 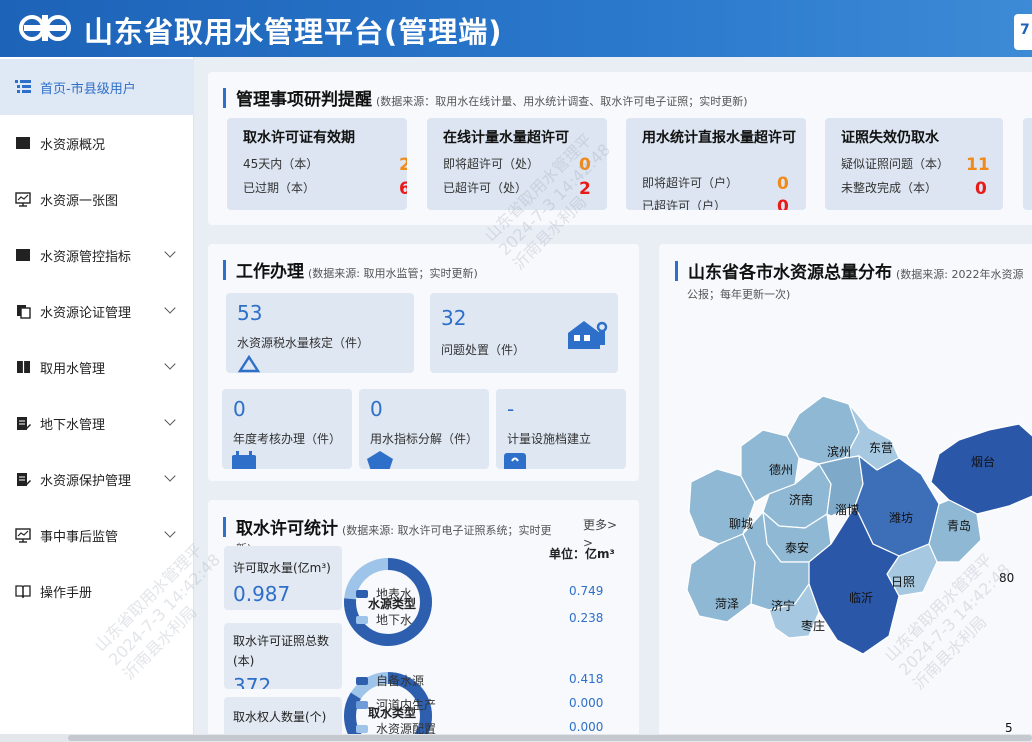 What do you see at coordinates (283, 578) in the screenshot?
I see `stat-permit-volume: 许可取水量(亿m³) 0.987` at bounding box center [283, 578].